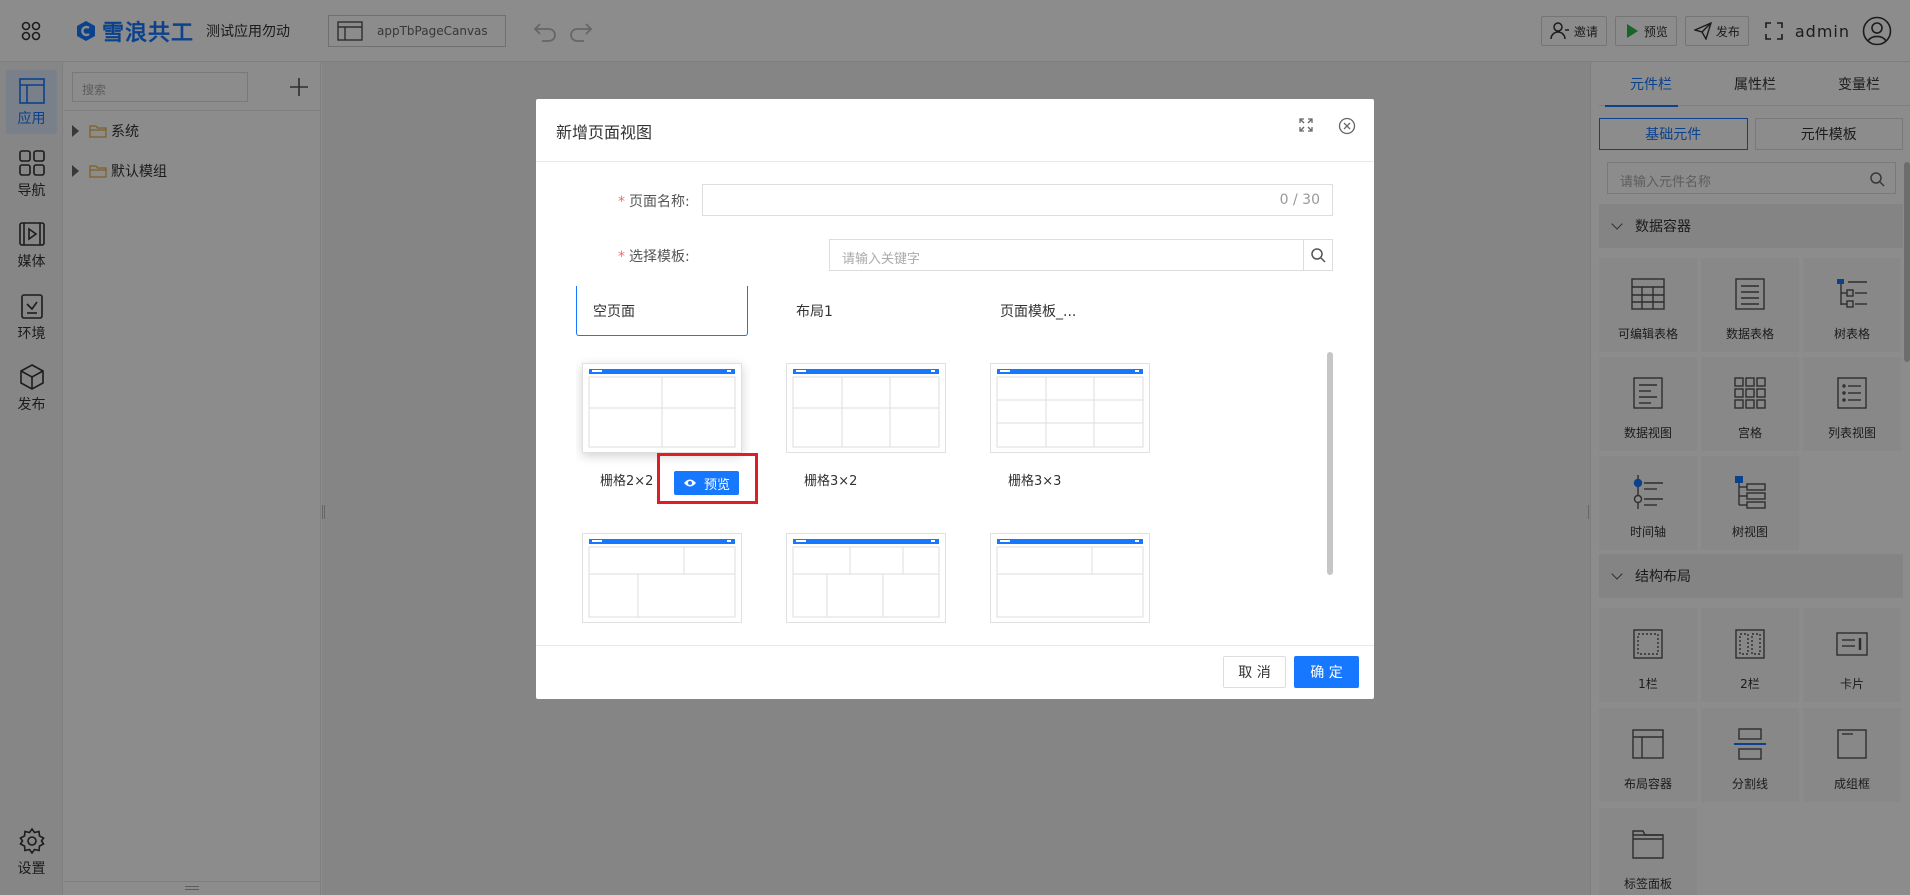 The height and width of the screenshot is (895, 1910). What do you see at coordinates (1326, 672) in the screenshot?
I see `confirm-button: 确 定` at bounding box center [1326, 672].